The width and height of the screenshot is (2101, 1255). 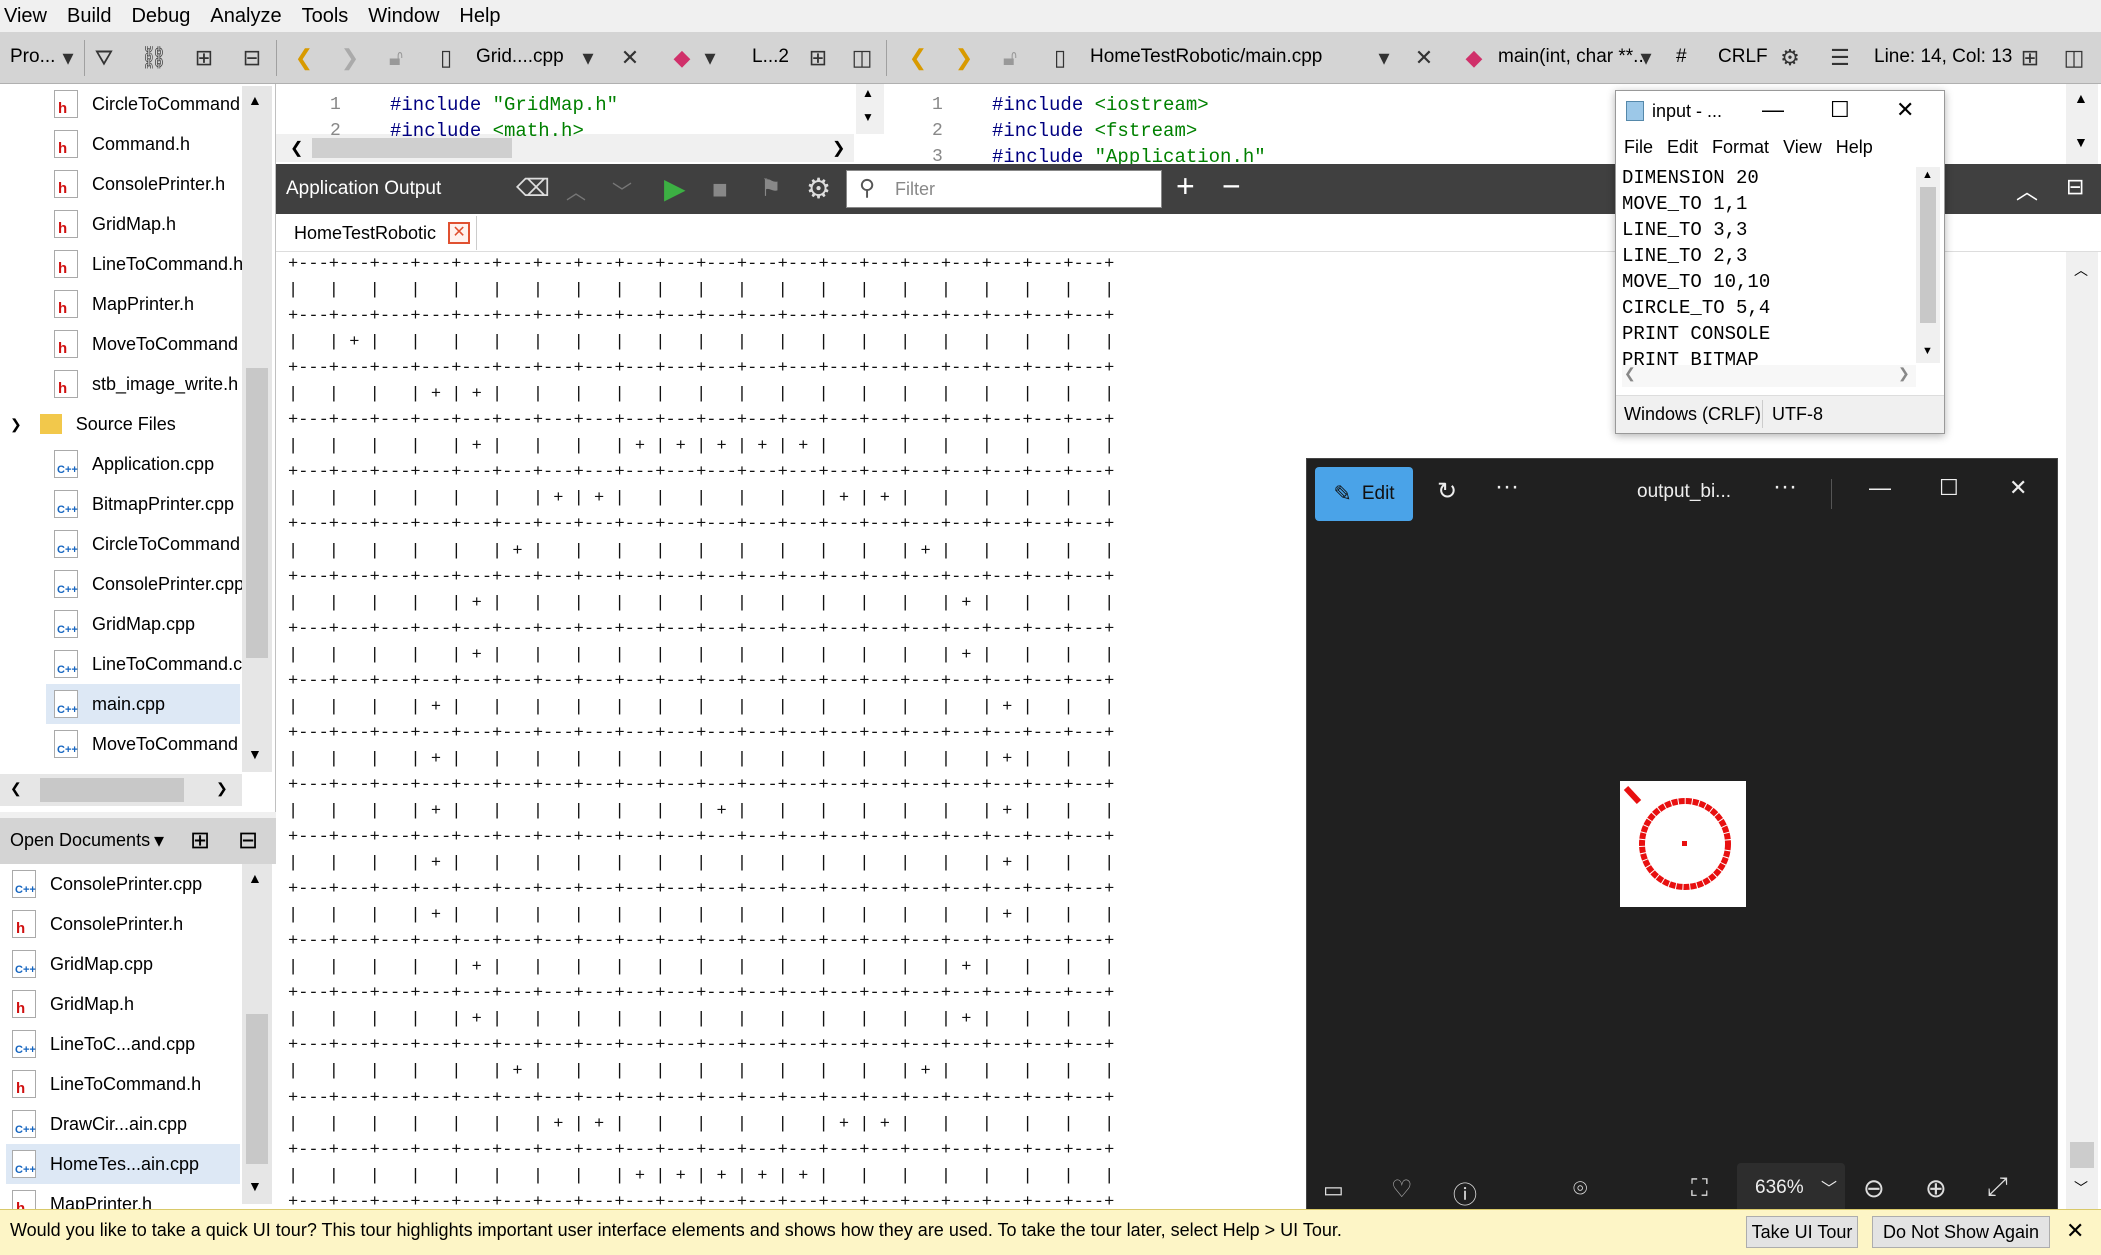 I want to click on minus-icon: −, so click(x=1231, y=186).